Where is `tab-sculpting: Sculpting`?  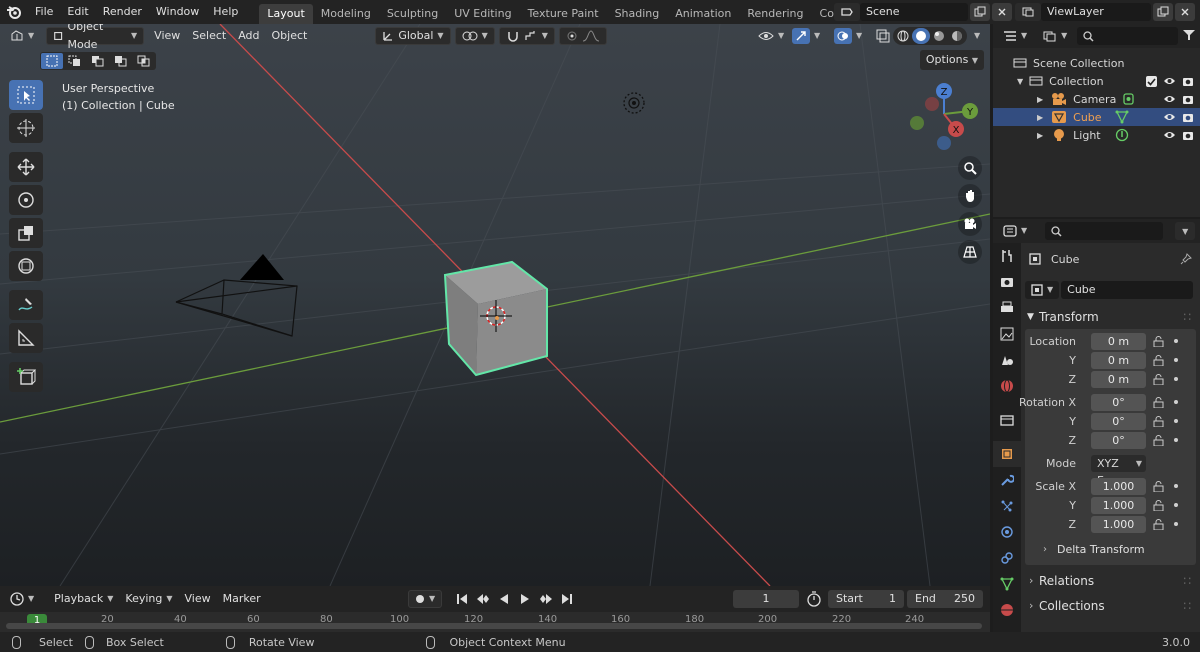 tab-sculpting: Sculpting is located at coordinates (412, 14).